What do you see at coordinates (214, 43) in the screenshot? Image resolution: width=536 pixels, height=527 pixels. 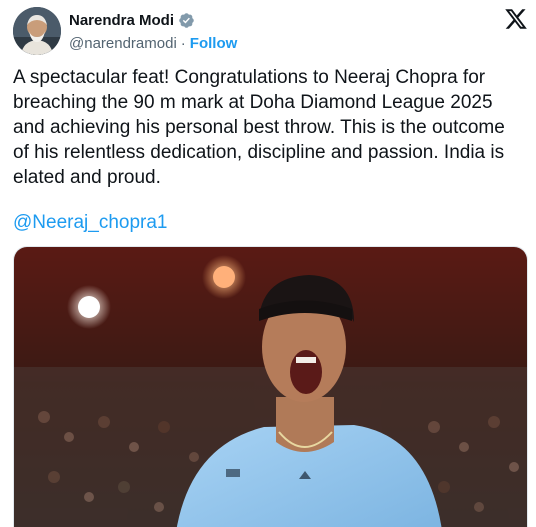 I see `follow-button: Follow` at bounding box center [214, 43].